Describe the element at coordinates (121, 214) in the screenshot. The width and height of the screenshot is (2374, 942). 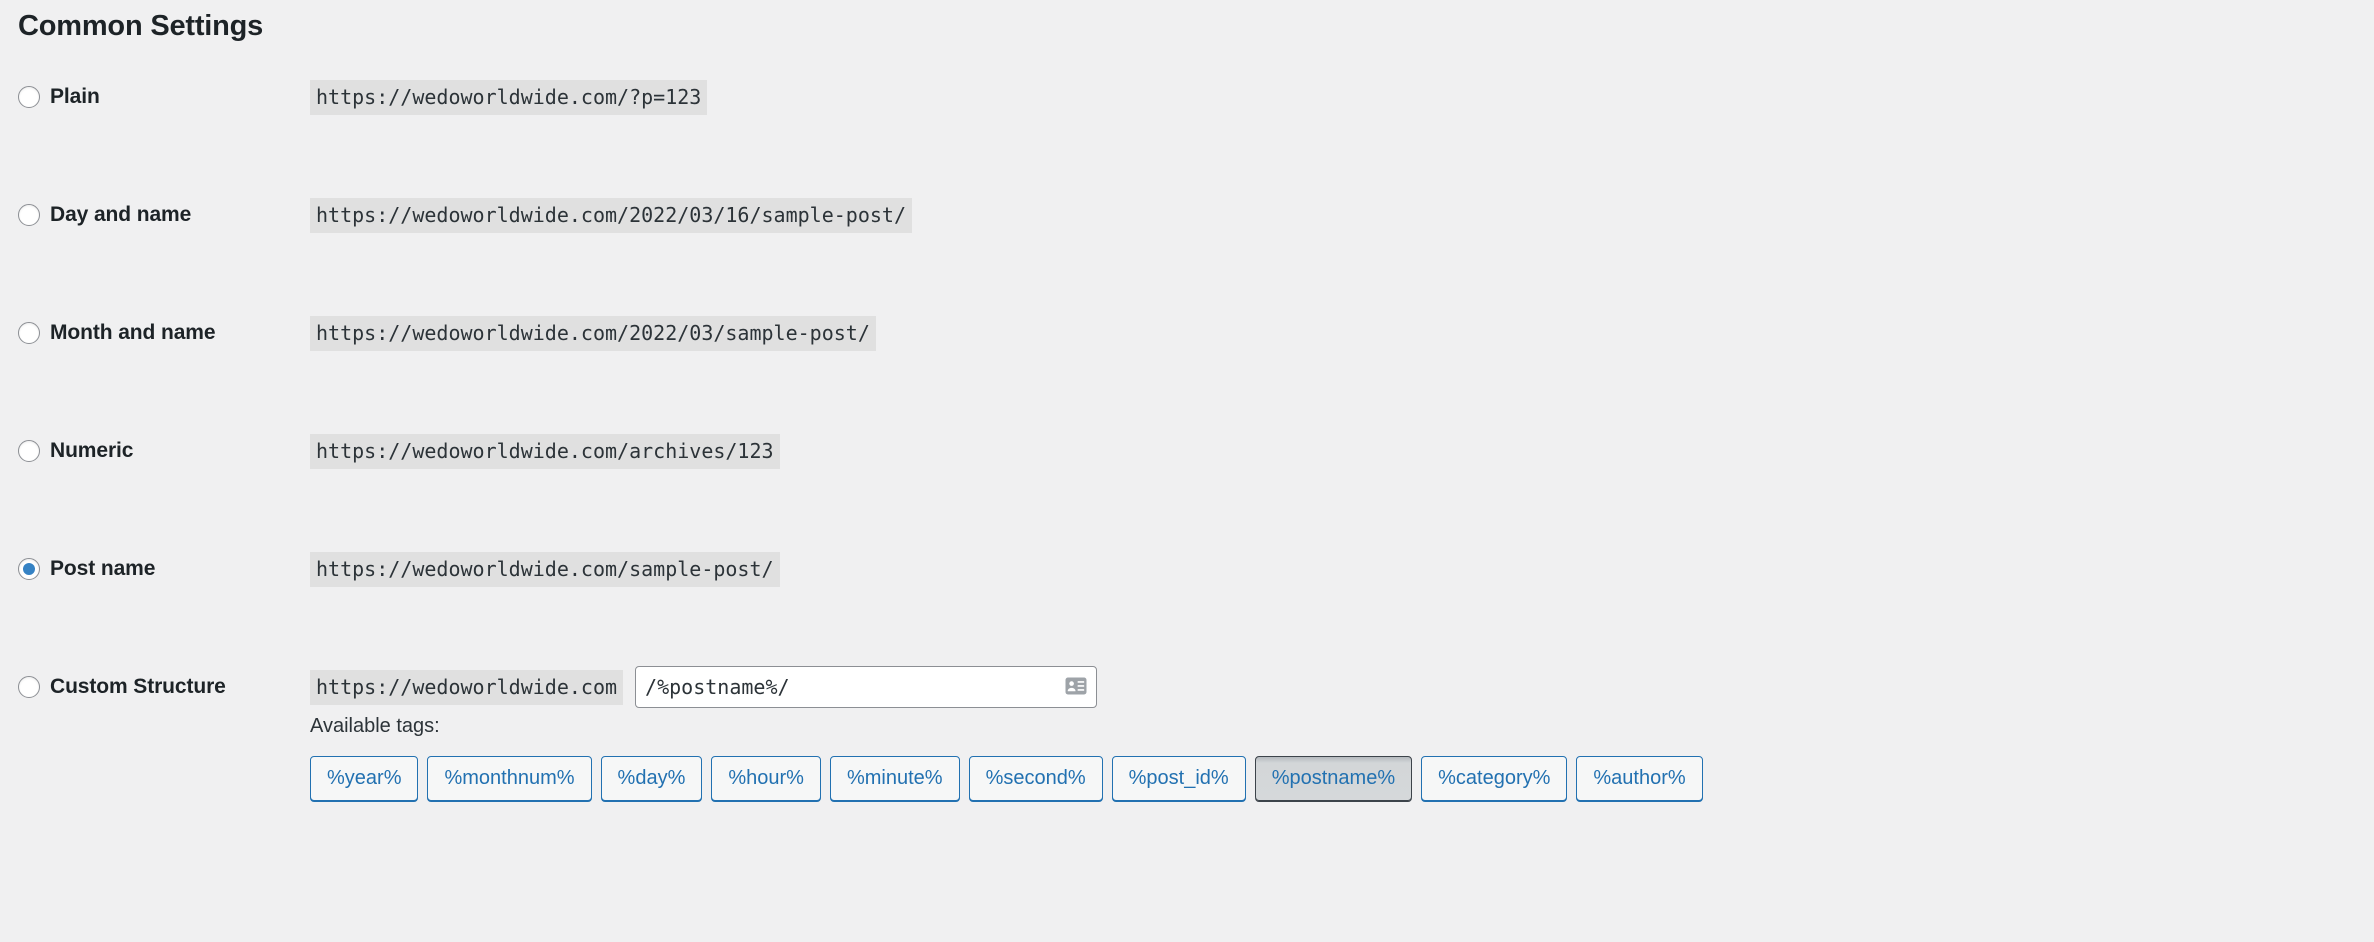
I see `permalink-option-label: Day and name` at that location.